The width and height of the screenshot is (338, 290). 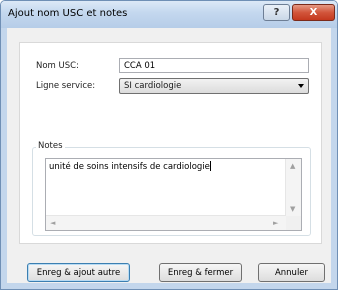 I want to click on name-field: CCA 01, so click(x=214, y=65).